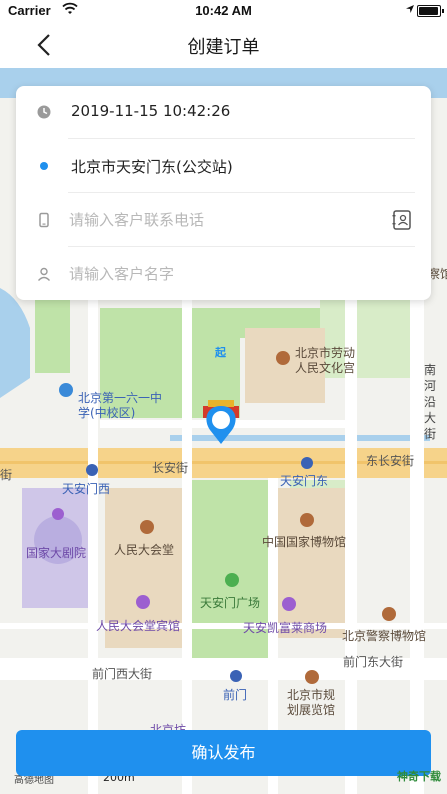 This screenshot has height=794, width=447. I want to click on map-label-qianmen: 前门, so click(235, 695).